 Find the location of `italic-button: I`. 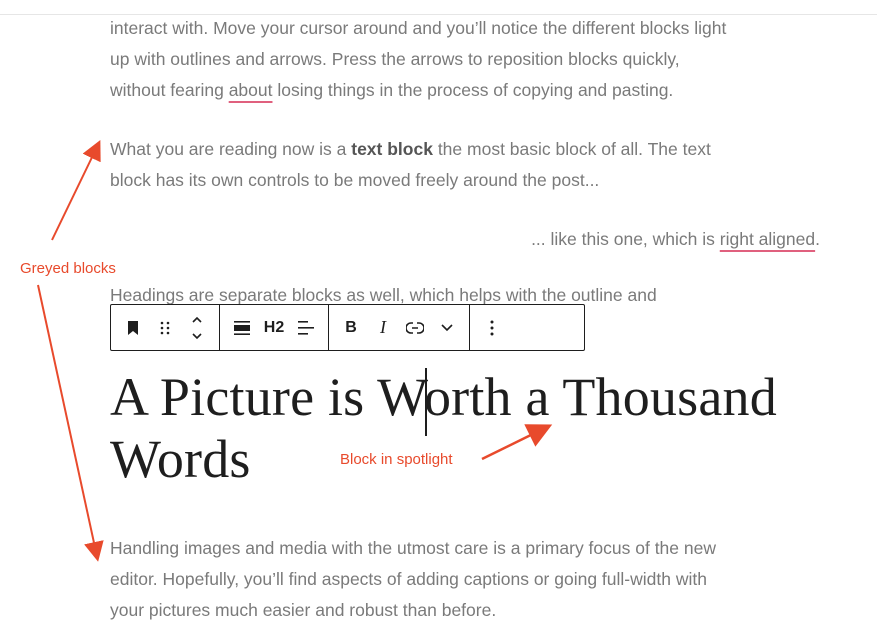

italic-button: I is located at coordinates (383, 327).